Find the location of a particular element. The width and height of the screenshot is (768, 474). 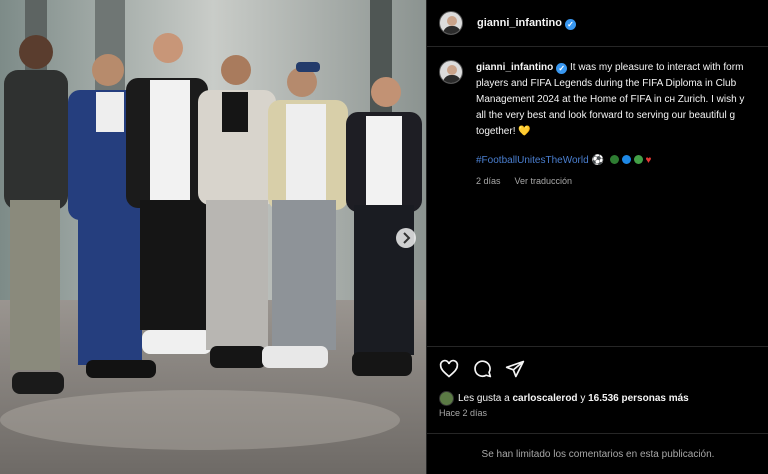

next-photo-button is located at coordinates (406, 238).